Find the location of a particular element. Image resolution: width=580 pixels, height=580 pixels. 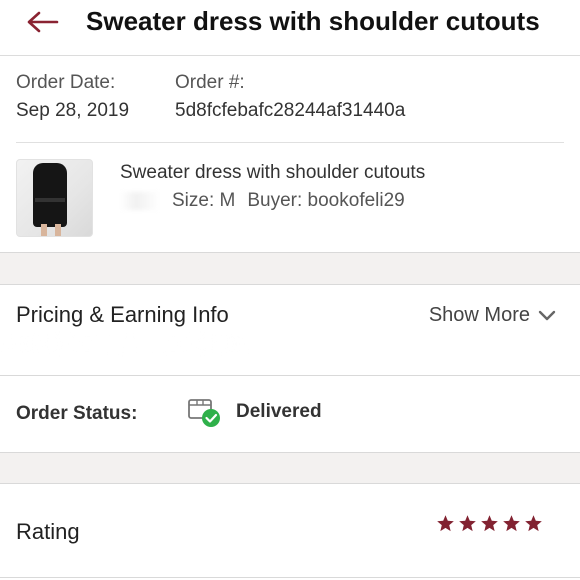

star-rating is located at coordinates (489, 523).